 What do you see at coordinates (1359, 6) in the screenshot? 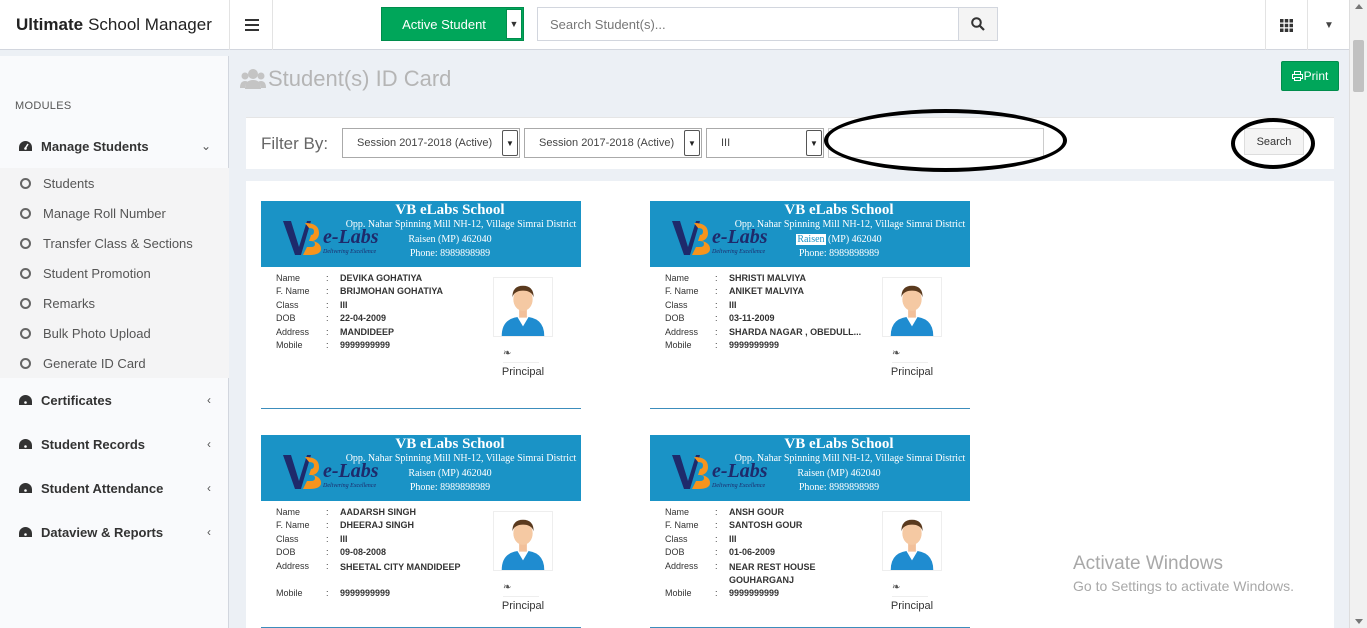
I see `scroll-up-icon` at bounding box center [1359, 6].